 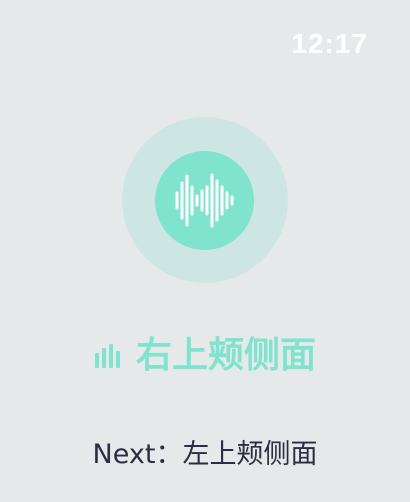 What do you see at coordinates (107, 356) in the screenshot?
I see `audio-bars-icon` at bounding box center [107, 356].